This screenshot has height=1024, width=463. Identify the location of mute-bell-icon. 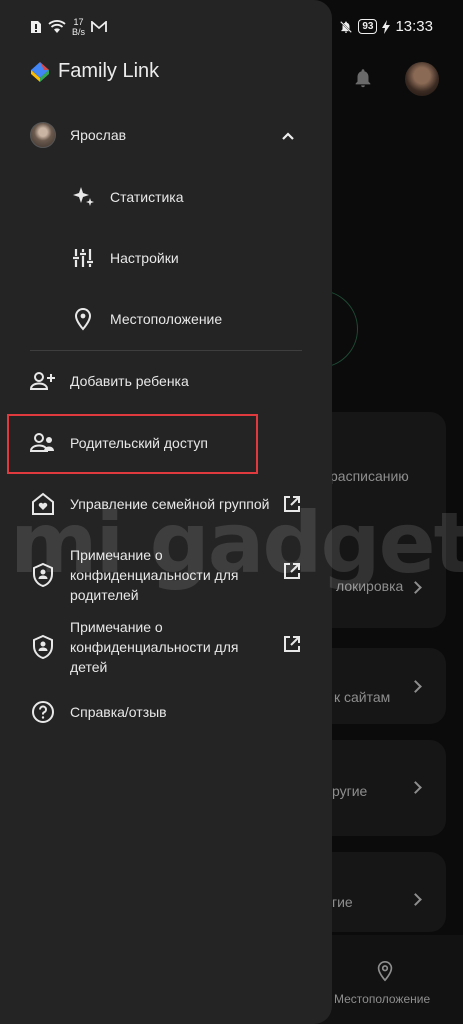
(346, 26).